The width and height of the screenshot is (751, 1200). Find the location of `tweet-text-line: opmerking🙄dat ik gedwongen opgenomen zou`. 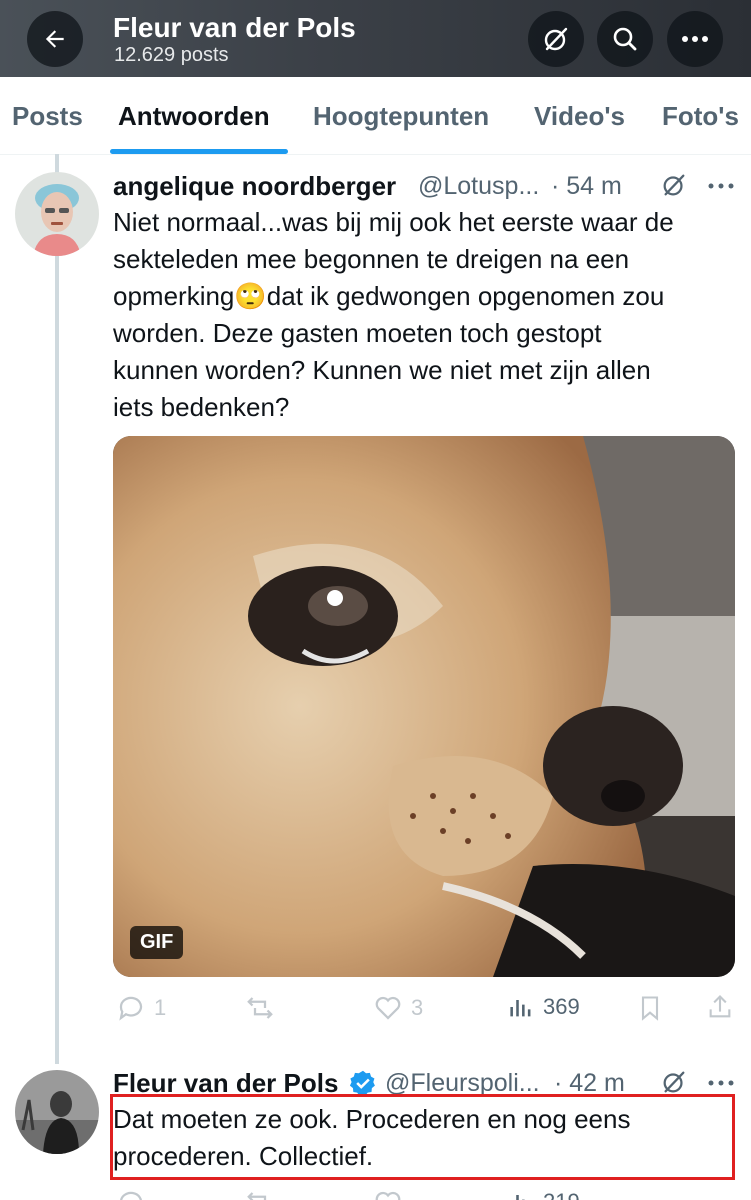

tweet-text-line: opmerking🙄dat ik gedwongen opgenomen zou is located at coordinates (428, 296).